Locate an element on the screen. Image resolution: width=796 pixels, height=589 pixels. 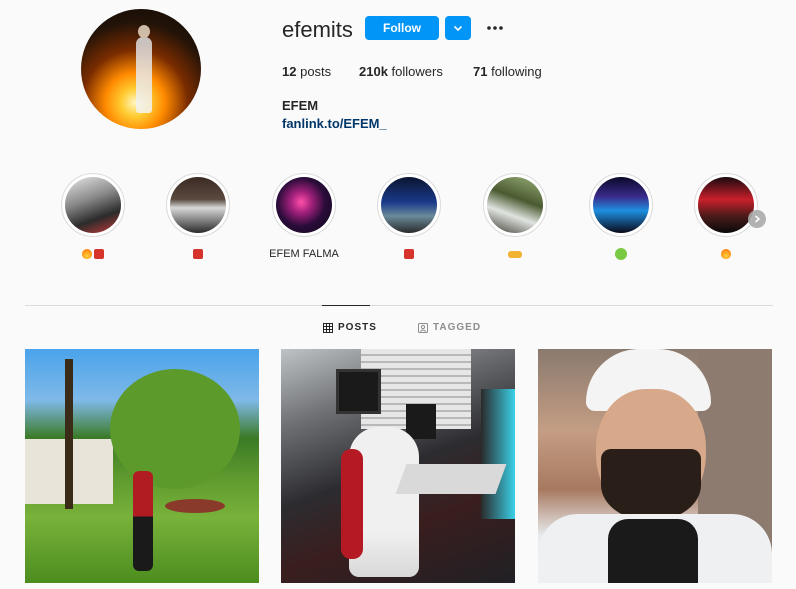
person is located at coordinates (143, 521).